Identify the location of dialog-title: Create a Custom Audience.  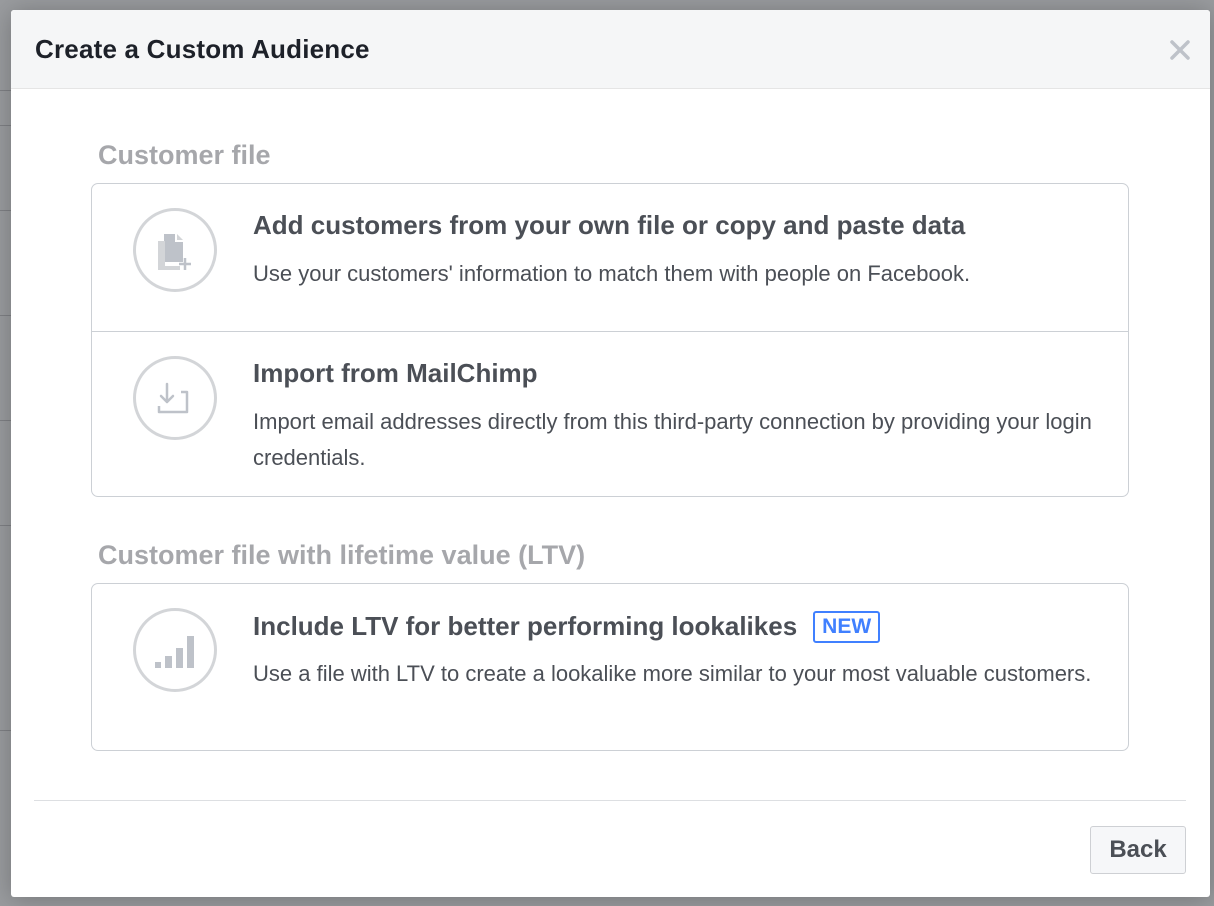
(202, 49).